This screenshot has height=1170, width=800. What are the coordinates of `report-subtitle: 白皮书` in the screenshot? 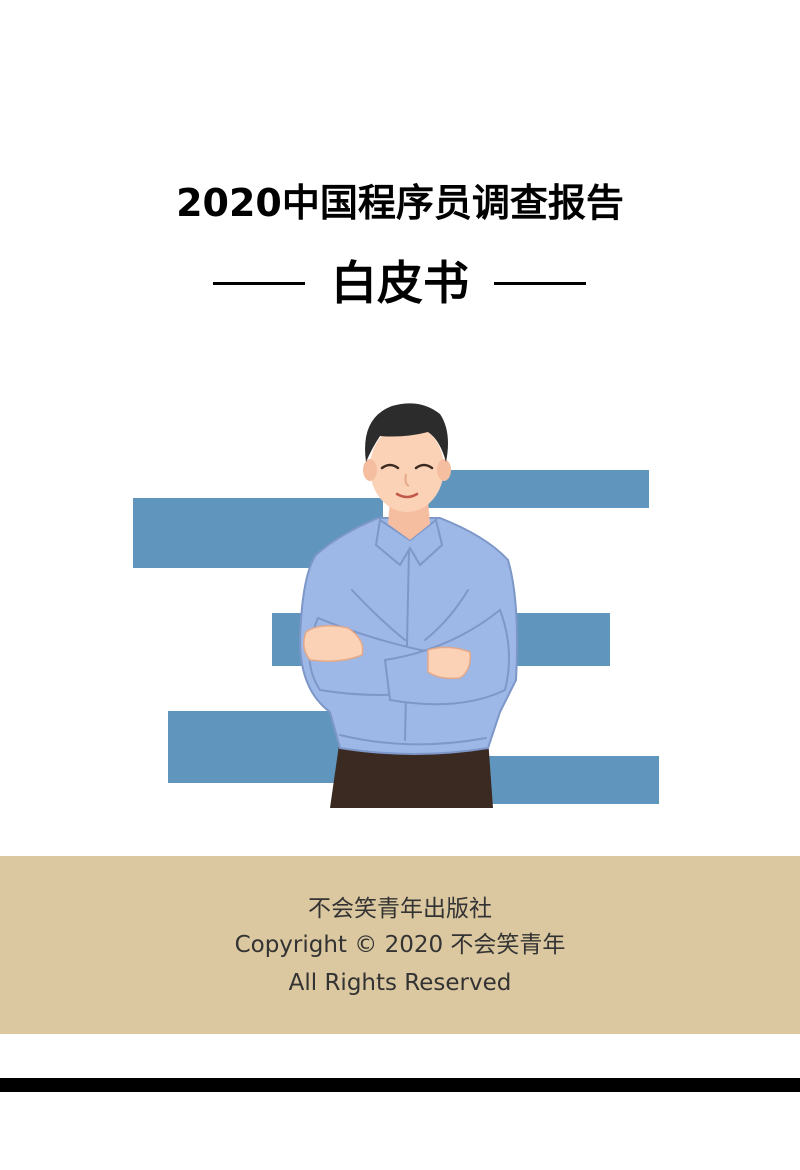 It's located at (400, 283).